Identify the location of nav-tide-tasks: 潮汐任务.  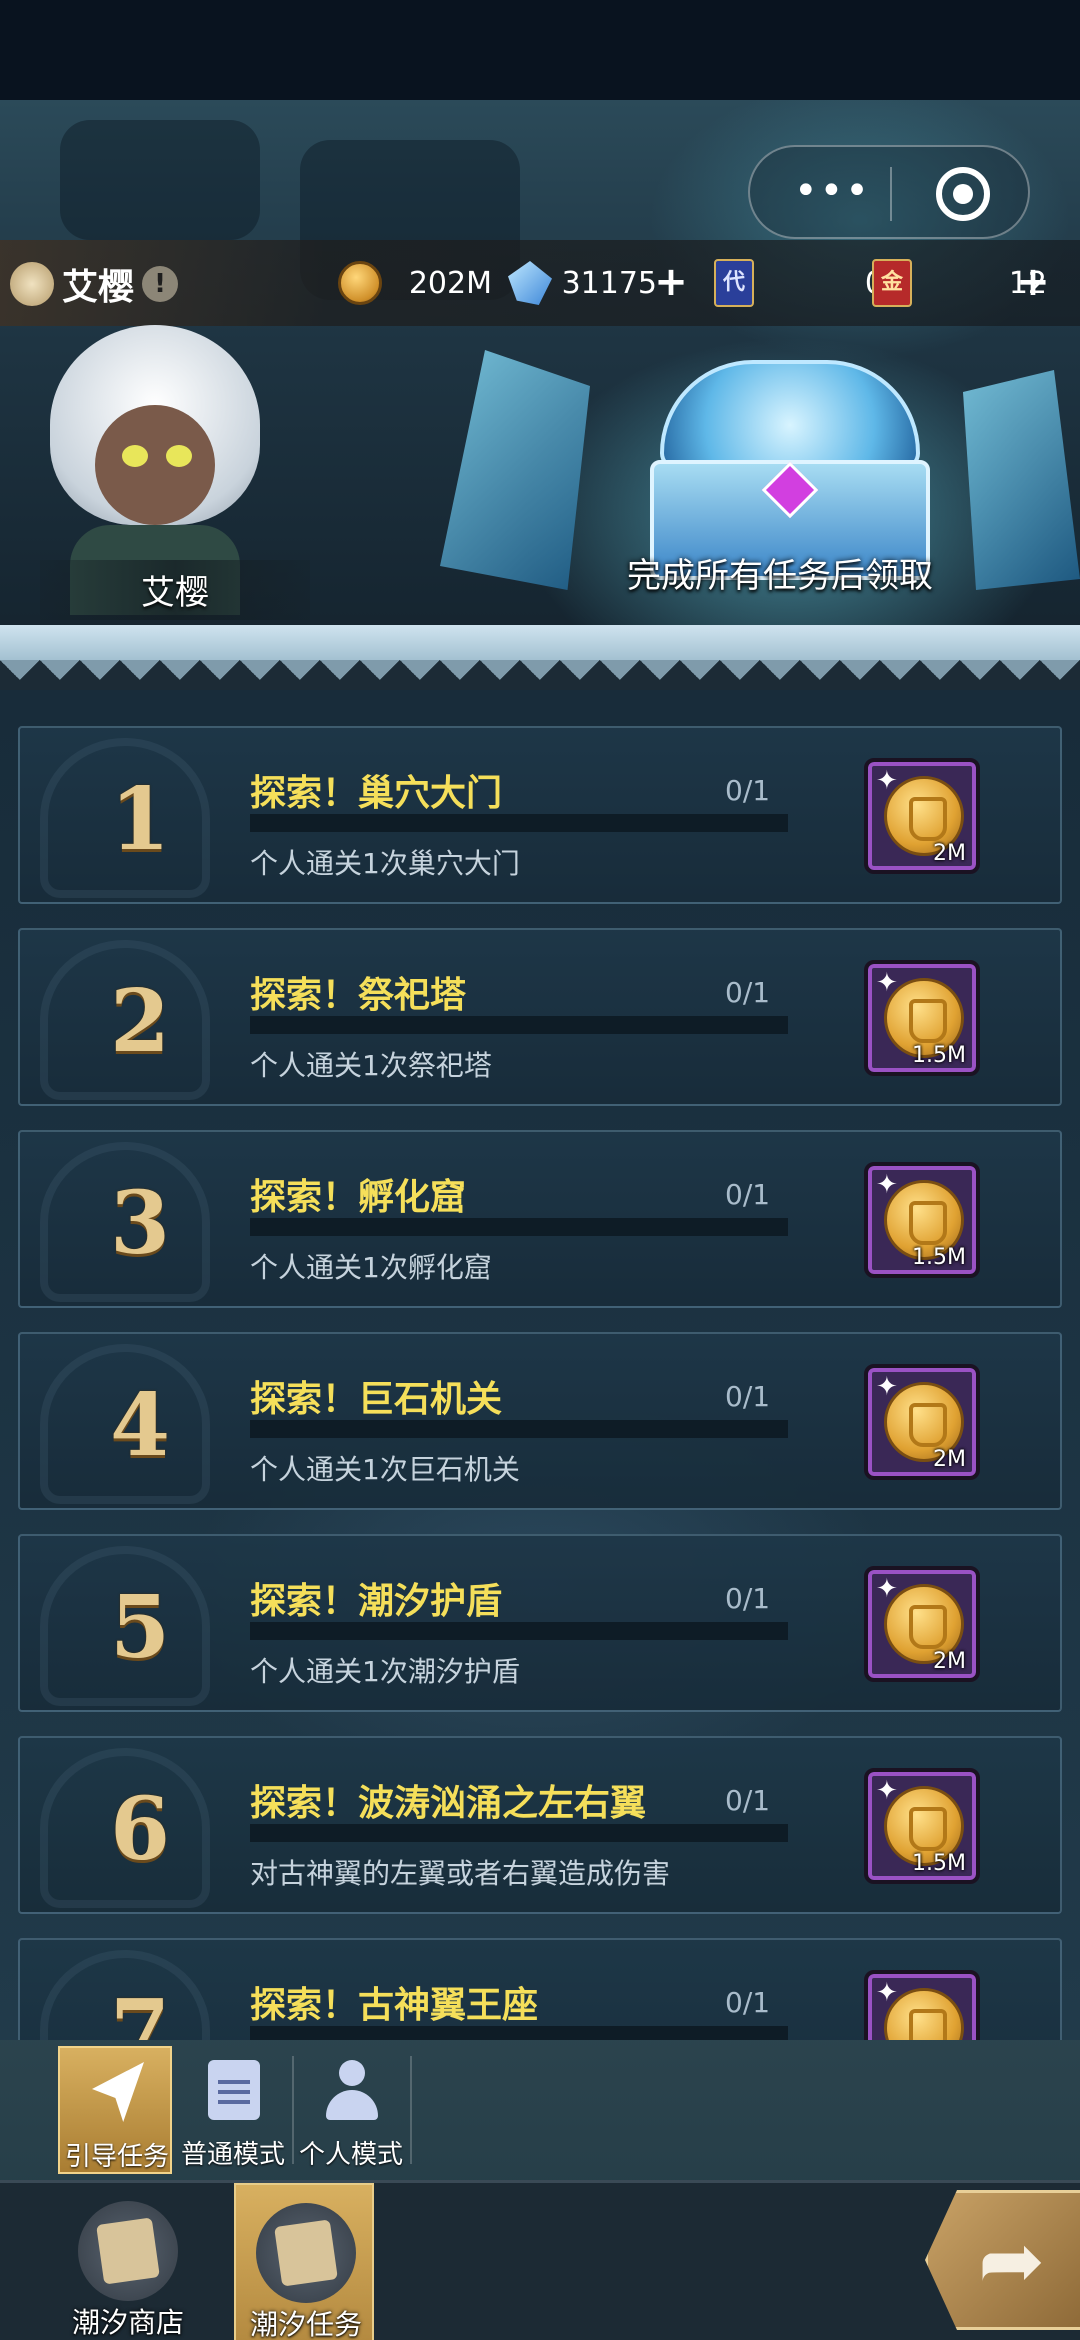
(304, 2261).